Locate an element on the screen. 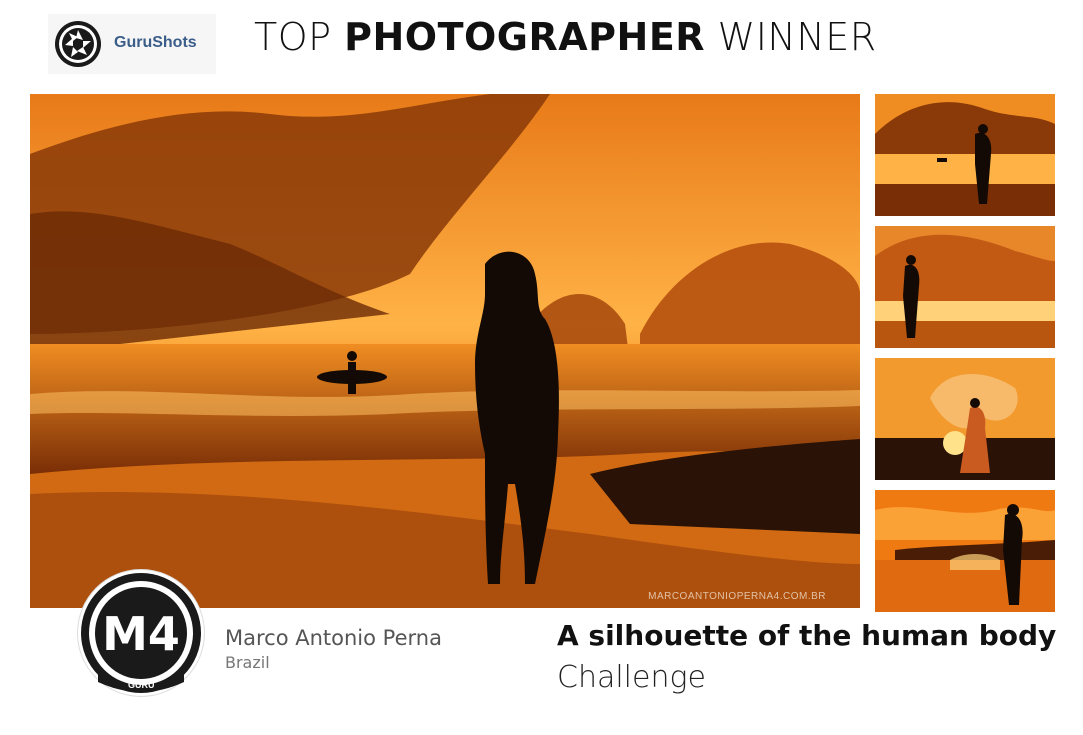 The width and height of the screenshot is (1083, 735). challenge-label: Challenge is located at coordinates (631, 677).